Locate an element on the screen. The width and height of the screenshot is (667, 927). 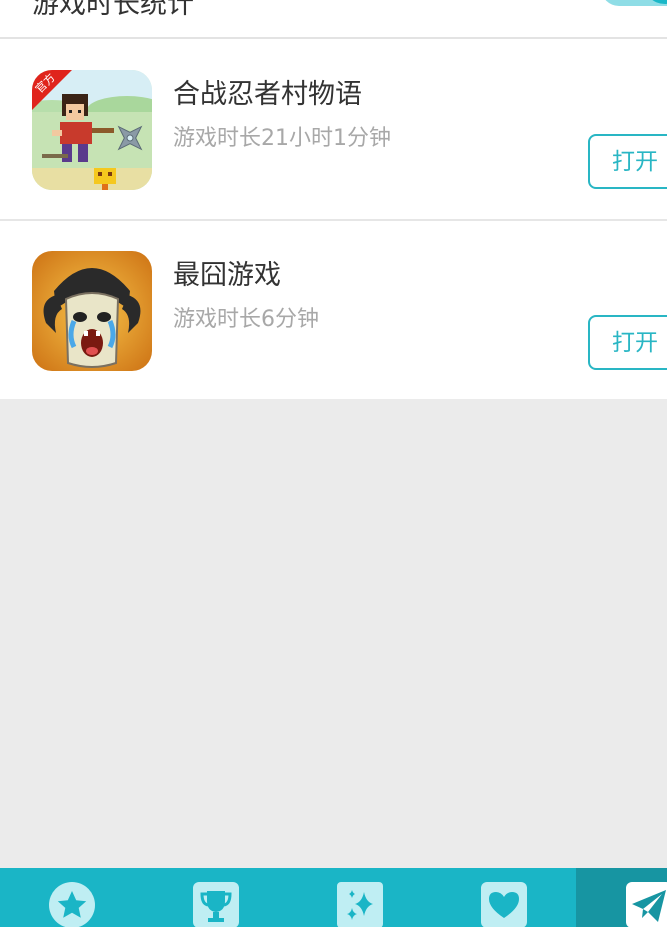
stats-toggle is located at coordinates (634, 3).